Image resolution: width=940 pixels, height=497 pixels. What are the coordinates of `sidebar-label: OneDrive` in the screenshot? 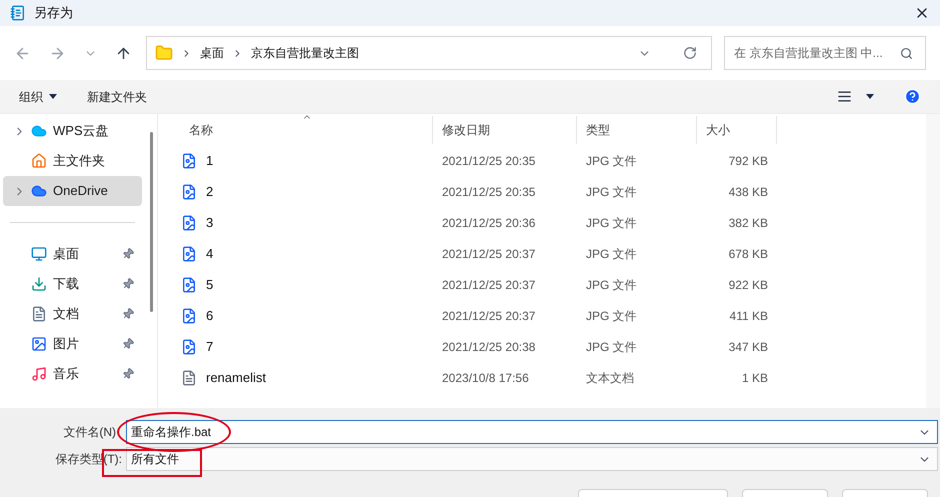 It's located at (81, 191).